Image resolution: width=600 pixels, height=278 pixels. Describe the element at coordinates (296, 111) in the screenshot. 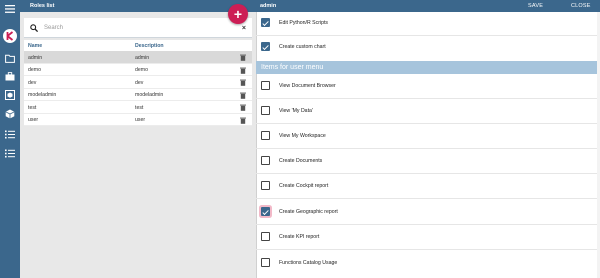

I see `permission-label: View 'My Data'` at that location.